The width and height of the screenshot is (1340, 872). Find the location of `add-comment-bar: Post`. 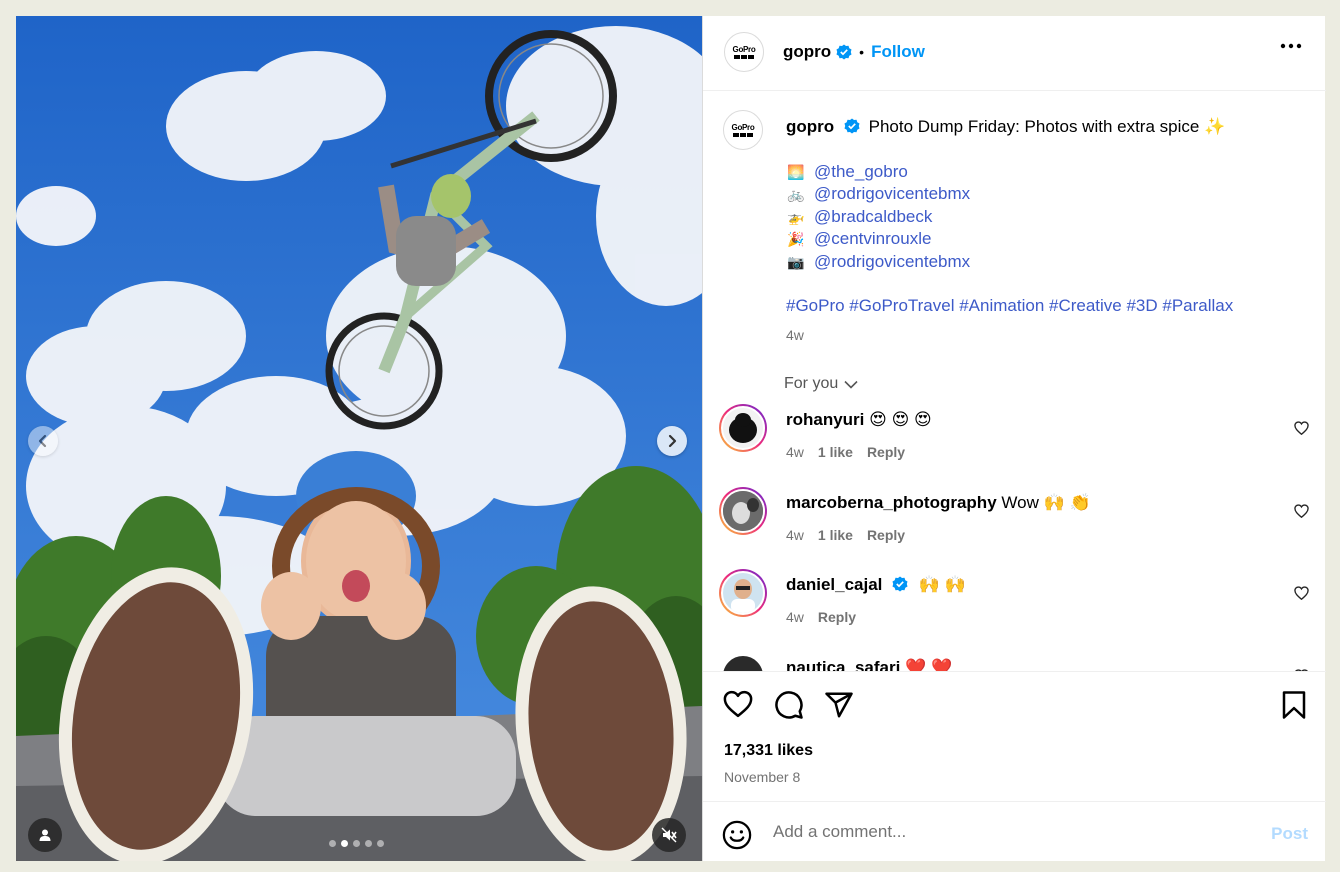

add-comment-bar: Post is located at coordinates (1014, 831).